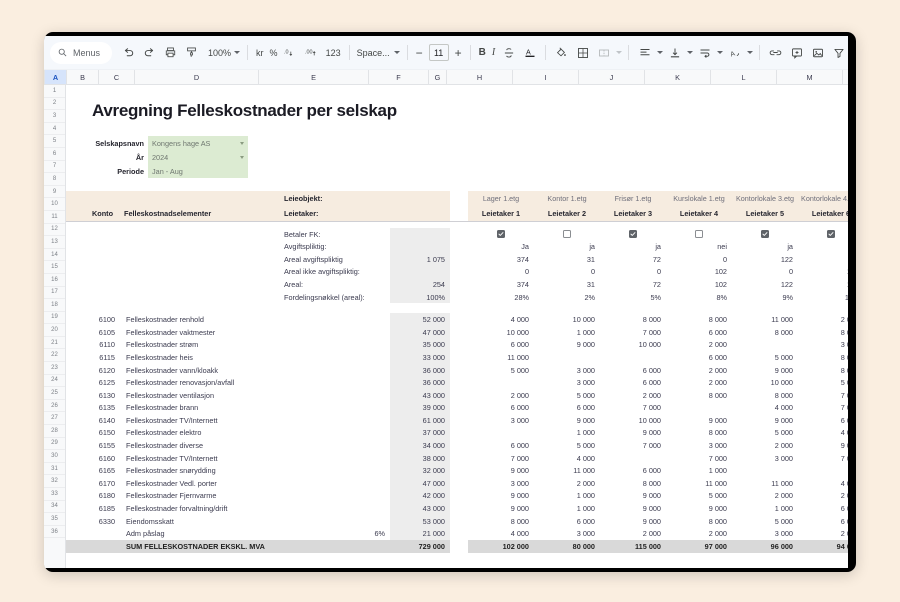 The image size is (900, 602). Describe the element at coordinates (633, 345) in the screenshot. I see `row-value-3-3: 10 000` at that location.